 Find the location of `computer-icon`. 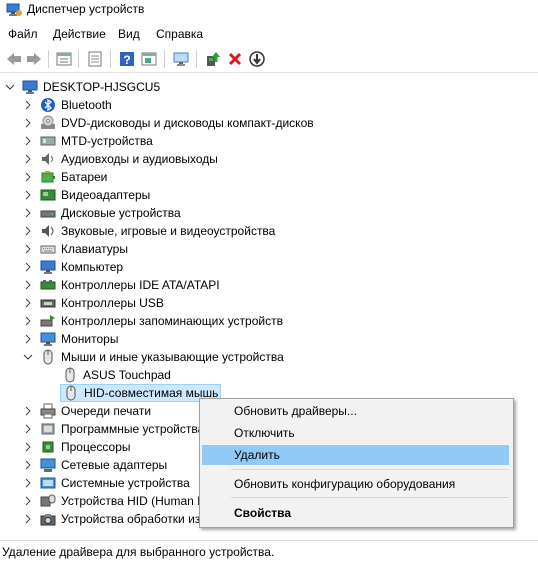

computer-icon is located at coordinates (48, 267).